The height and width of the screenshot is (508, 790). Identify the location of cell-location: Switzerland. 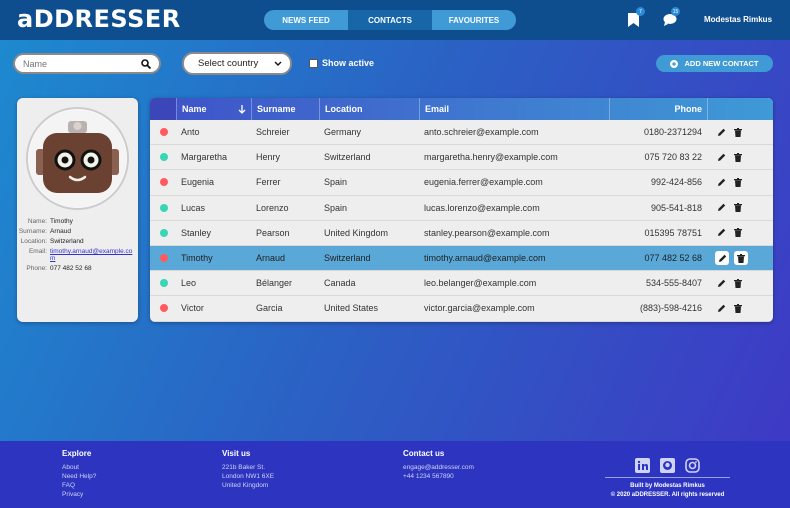
(347, 157).